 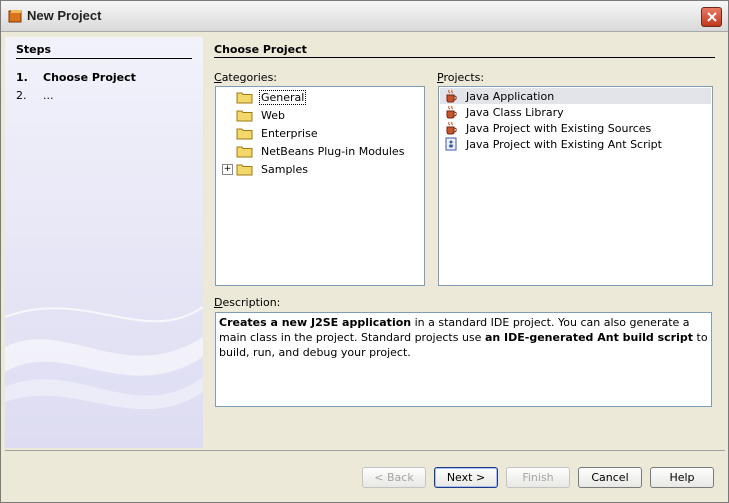 I want to click on list-item-existing-ant-script: Java Project with Existing Ant Script, so click(x=575, y=144).